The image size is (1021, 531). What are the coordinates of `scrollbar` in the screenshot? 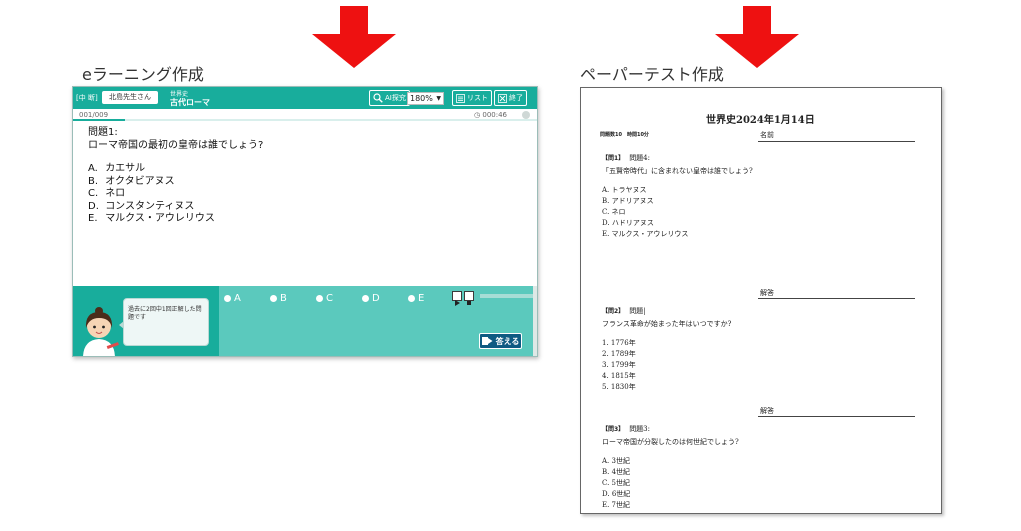 It's located at (535, 321).